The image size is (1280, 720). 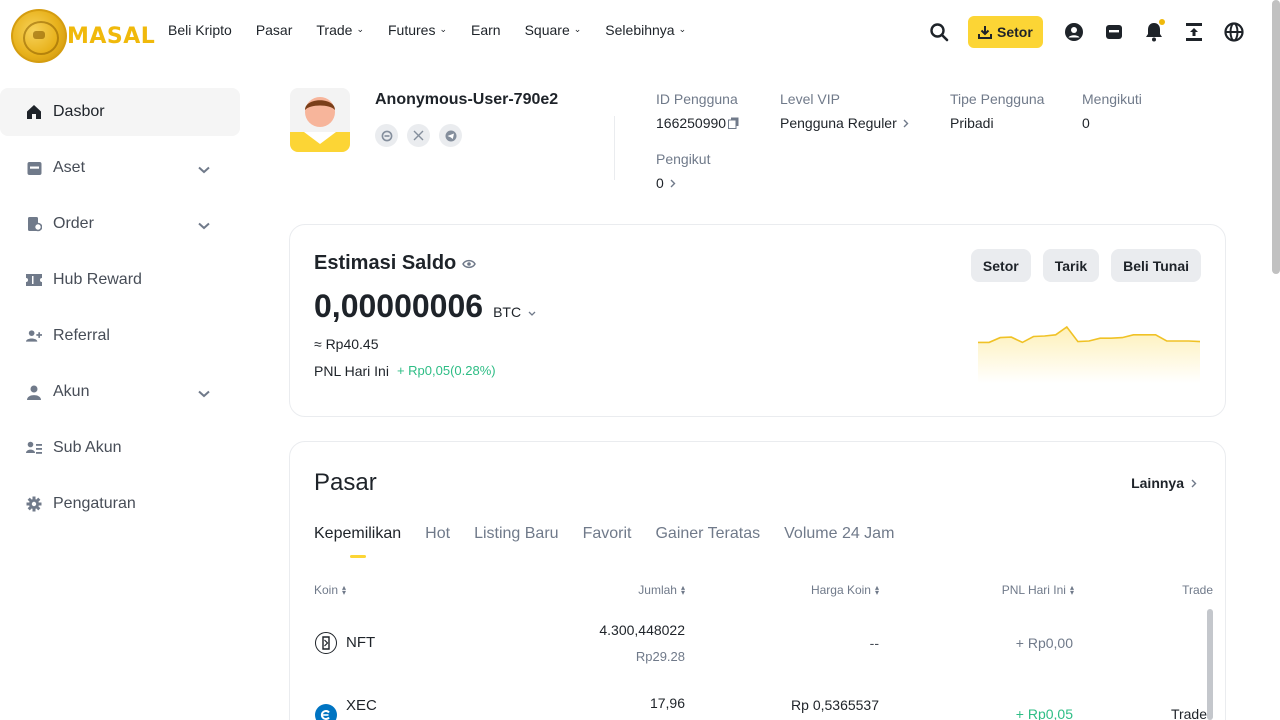 I want to click on brand-name: MASAL, so click(x=111, y=36).